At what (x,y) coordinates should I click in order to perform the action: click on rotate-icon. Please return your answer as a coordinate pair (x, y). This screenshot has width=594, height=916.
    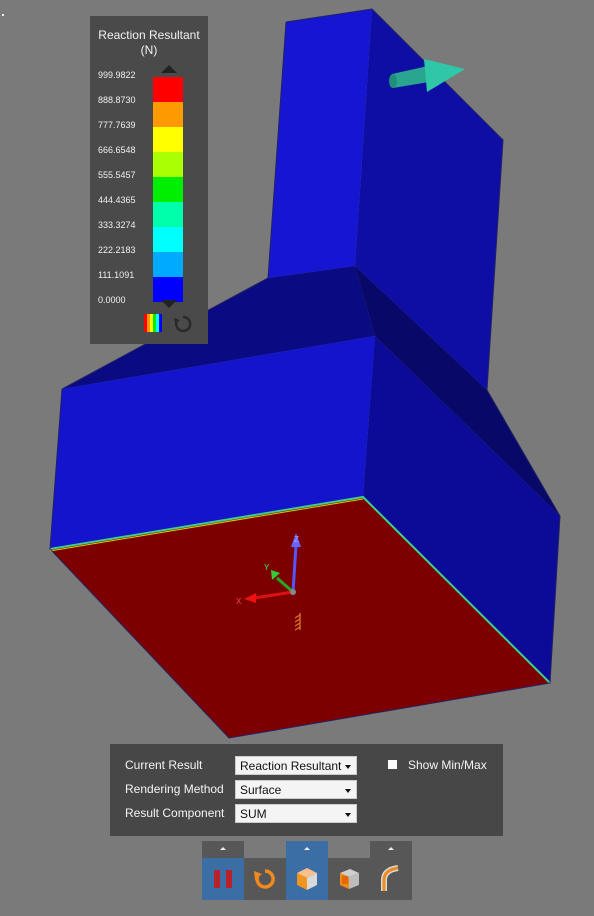
    Looking at the image, I should click on (264, 879).